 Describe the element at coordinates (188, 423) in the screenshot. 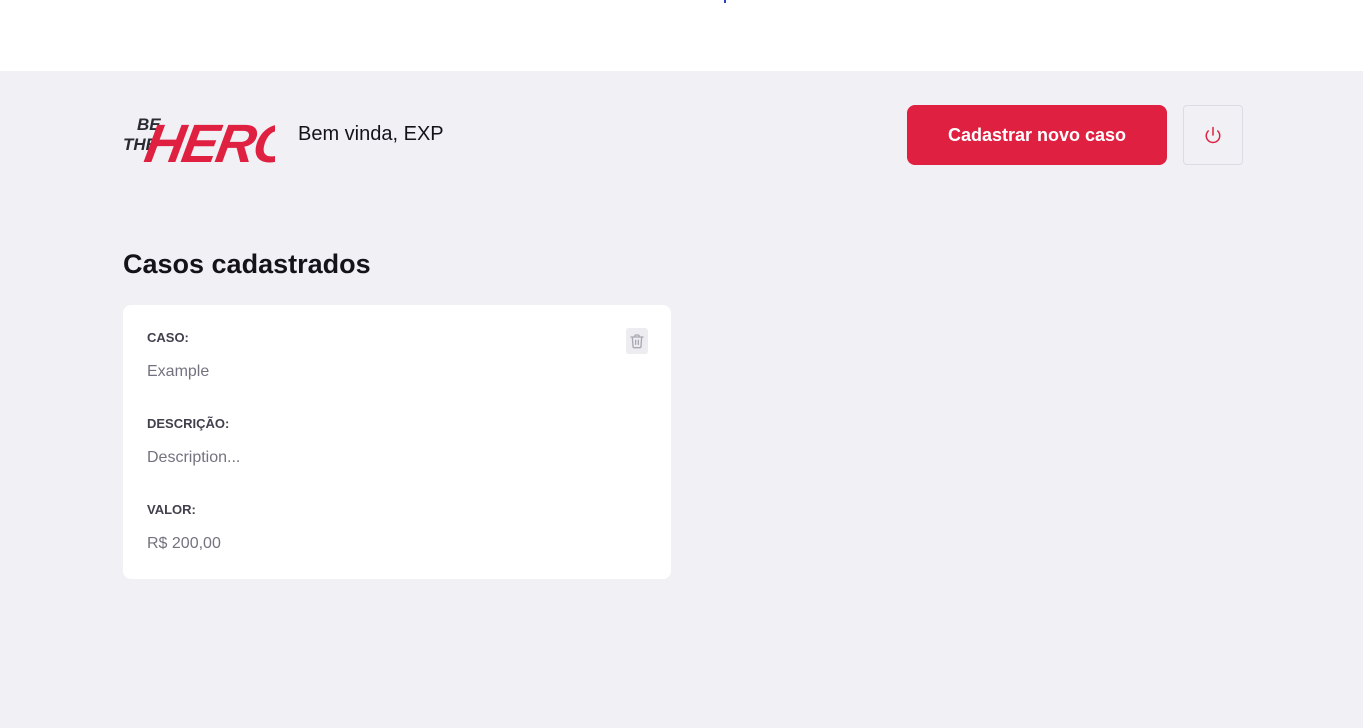

I see `description-label: DESCRIÇÃO:` at that location.